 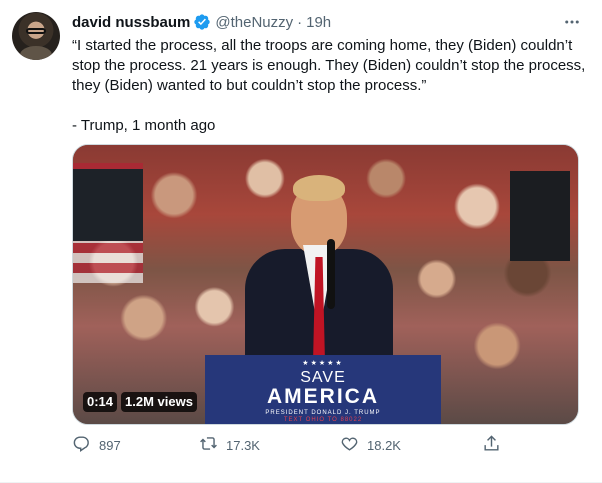 I want to click on podium-america: AMERICA, so click(x=323, y=396).